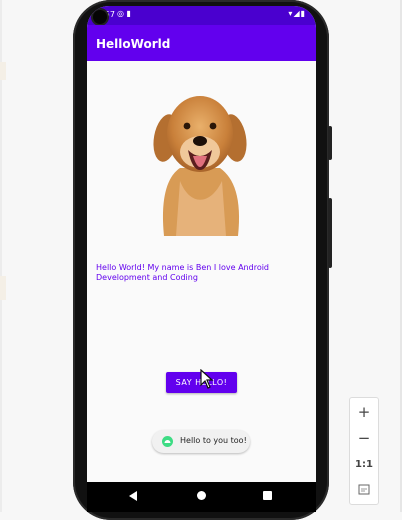  Describe the element at coordinates (267, 495) in the screenshot. I see `recents-icon` at that location.